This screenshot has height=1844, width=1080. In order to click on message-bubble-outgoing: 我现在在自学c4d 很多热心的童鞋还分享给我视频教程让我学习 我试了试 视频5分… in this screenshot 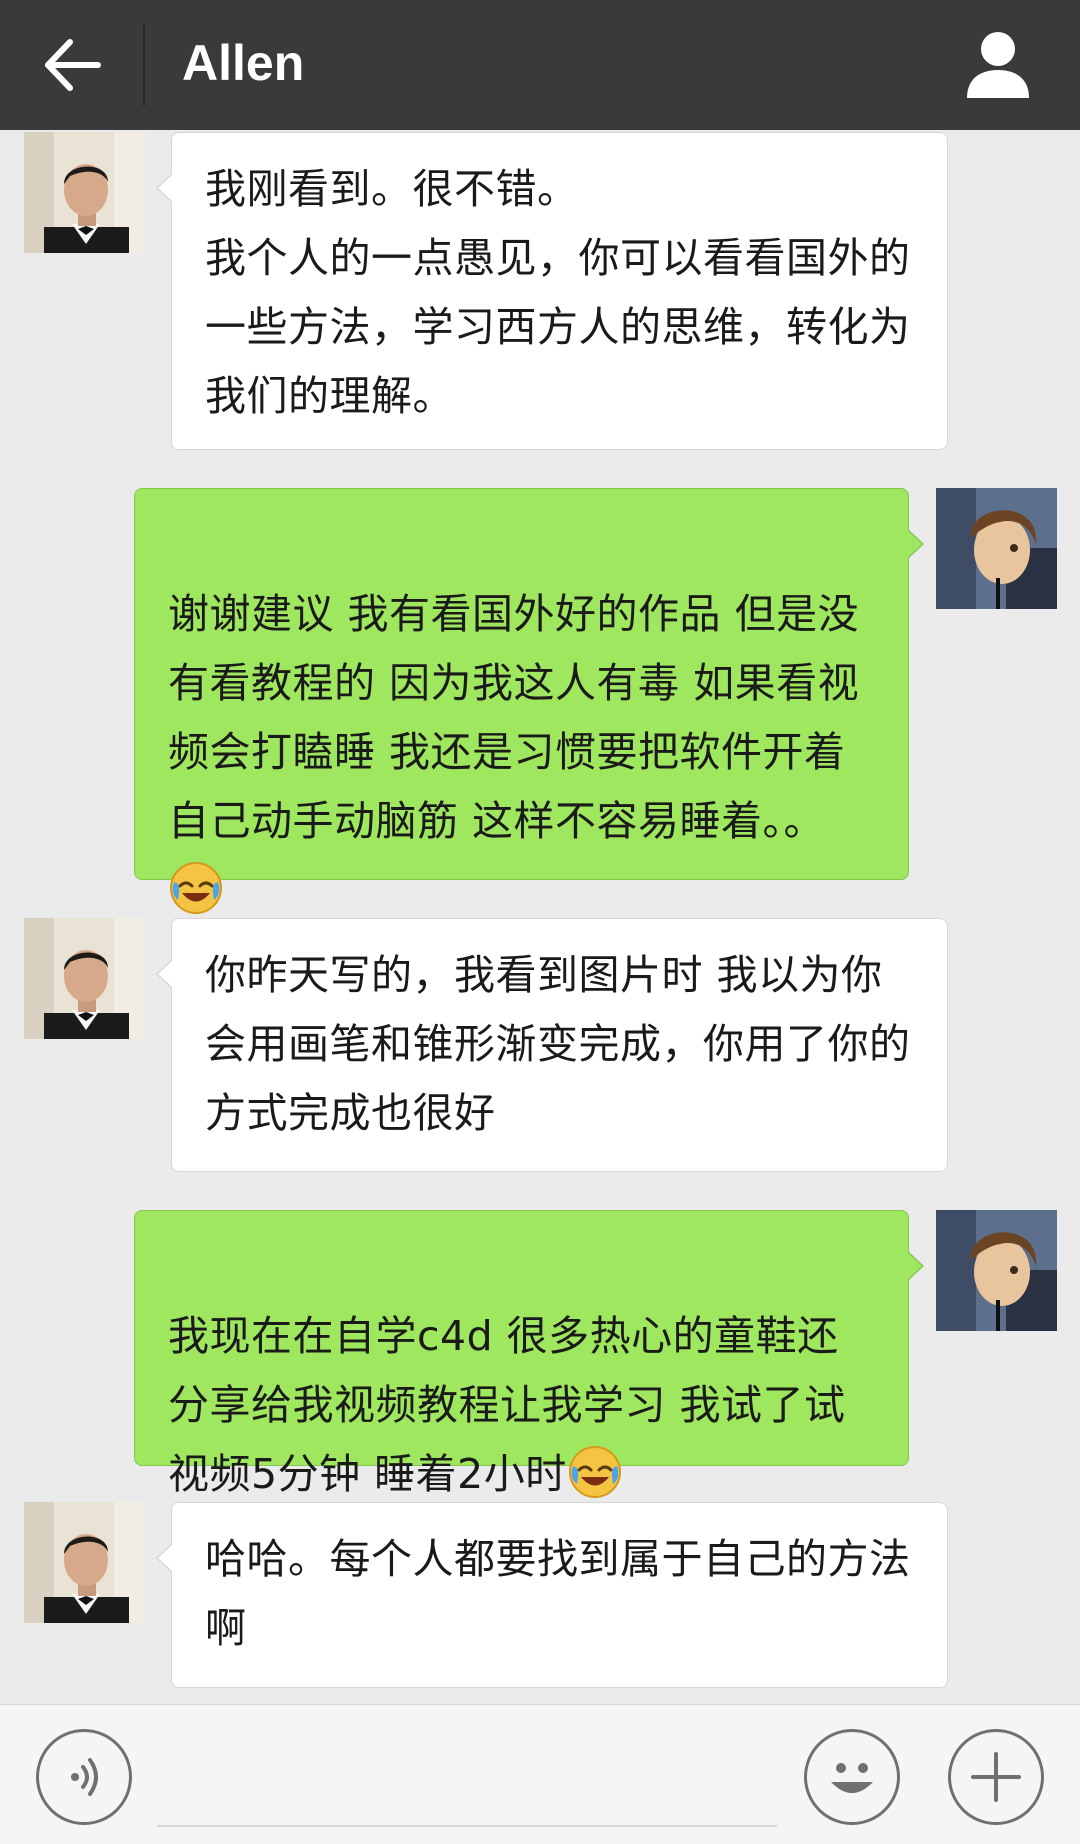, I will do `click(529, 1354)`.